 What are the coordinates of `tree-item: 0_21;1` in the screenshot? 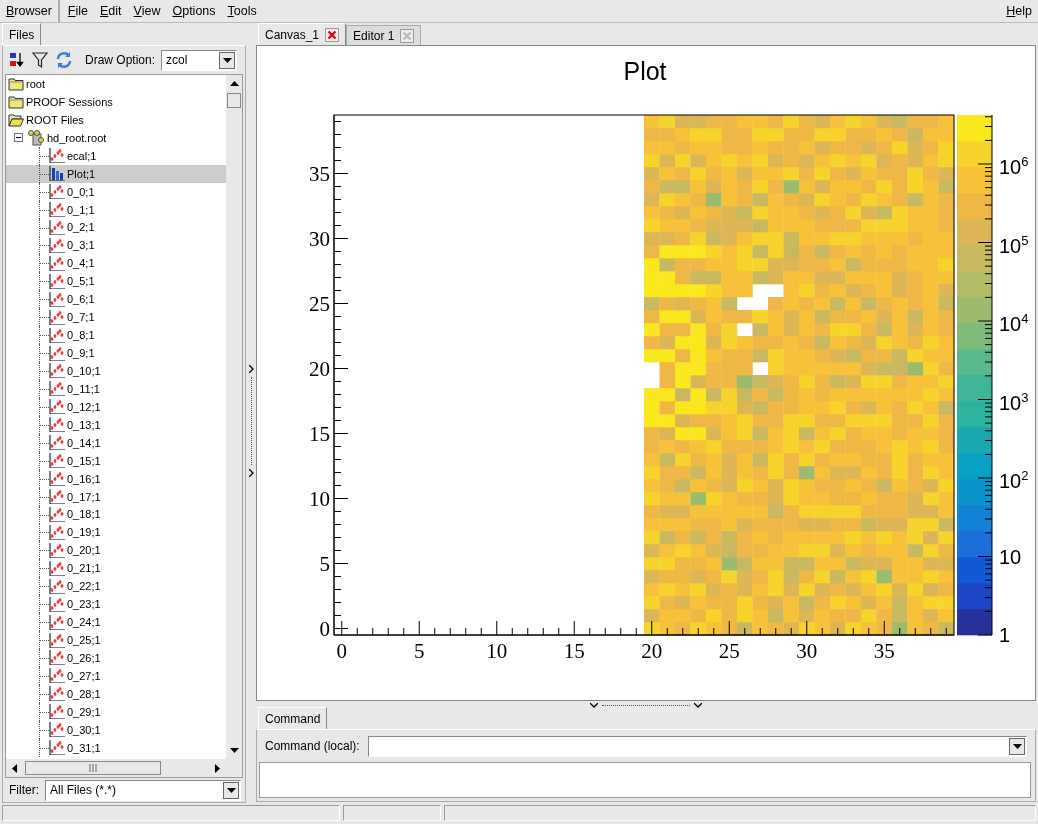 It's located at (116, 568).